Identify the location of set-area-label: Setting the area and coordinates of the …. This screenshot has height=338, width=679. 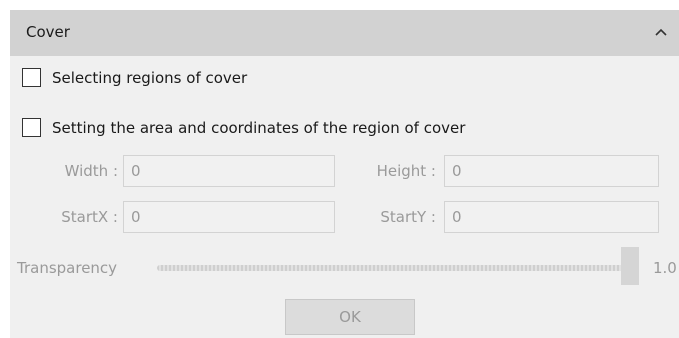
(259, 127).